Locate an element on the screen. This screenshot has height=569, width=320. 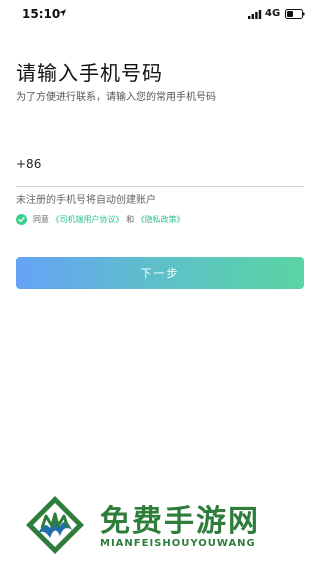
agreement-text: 同意 《司机端用户协议》 和 《隐私政策》 is located at coordinates (109, 219).